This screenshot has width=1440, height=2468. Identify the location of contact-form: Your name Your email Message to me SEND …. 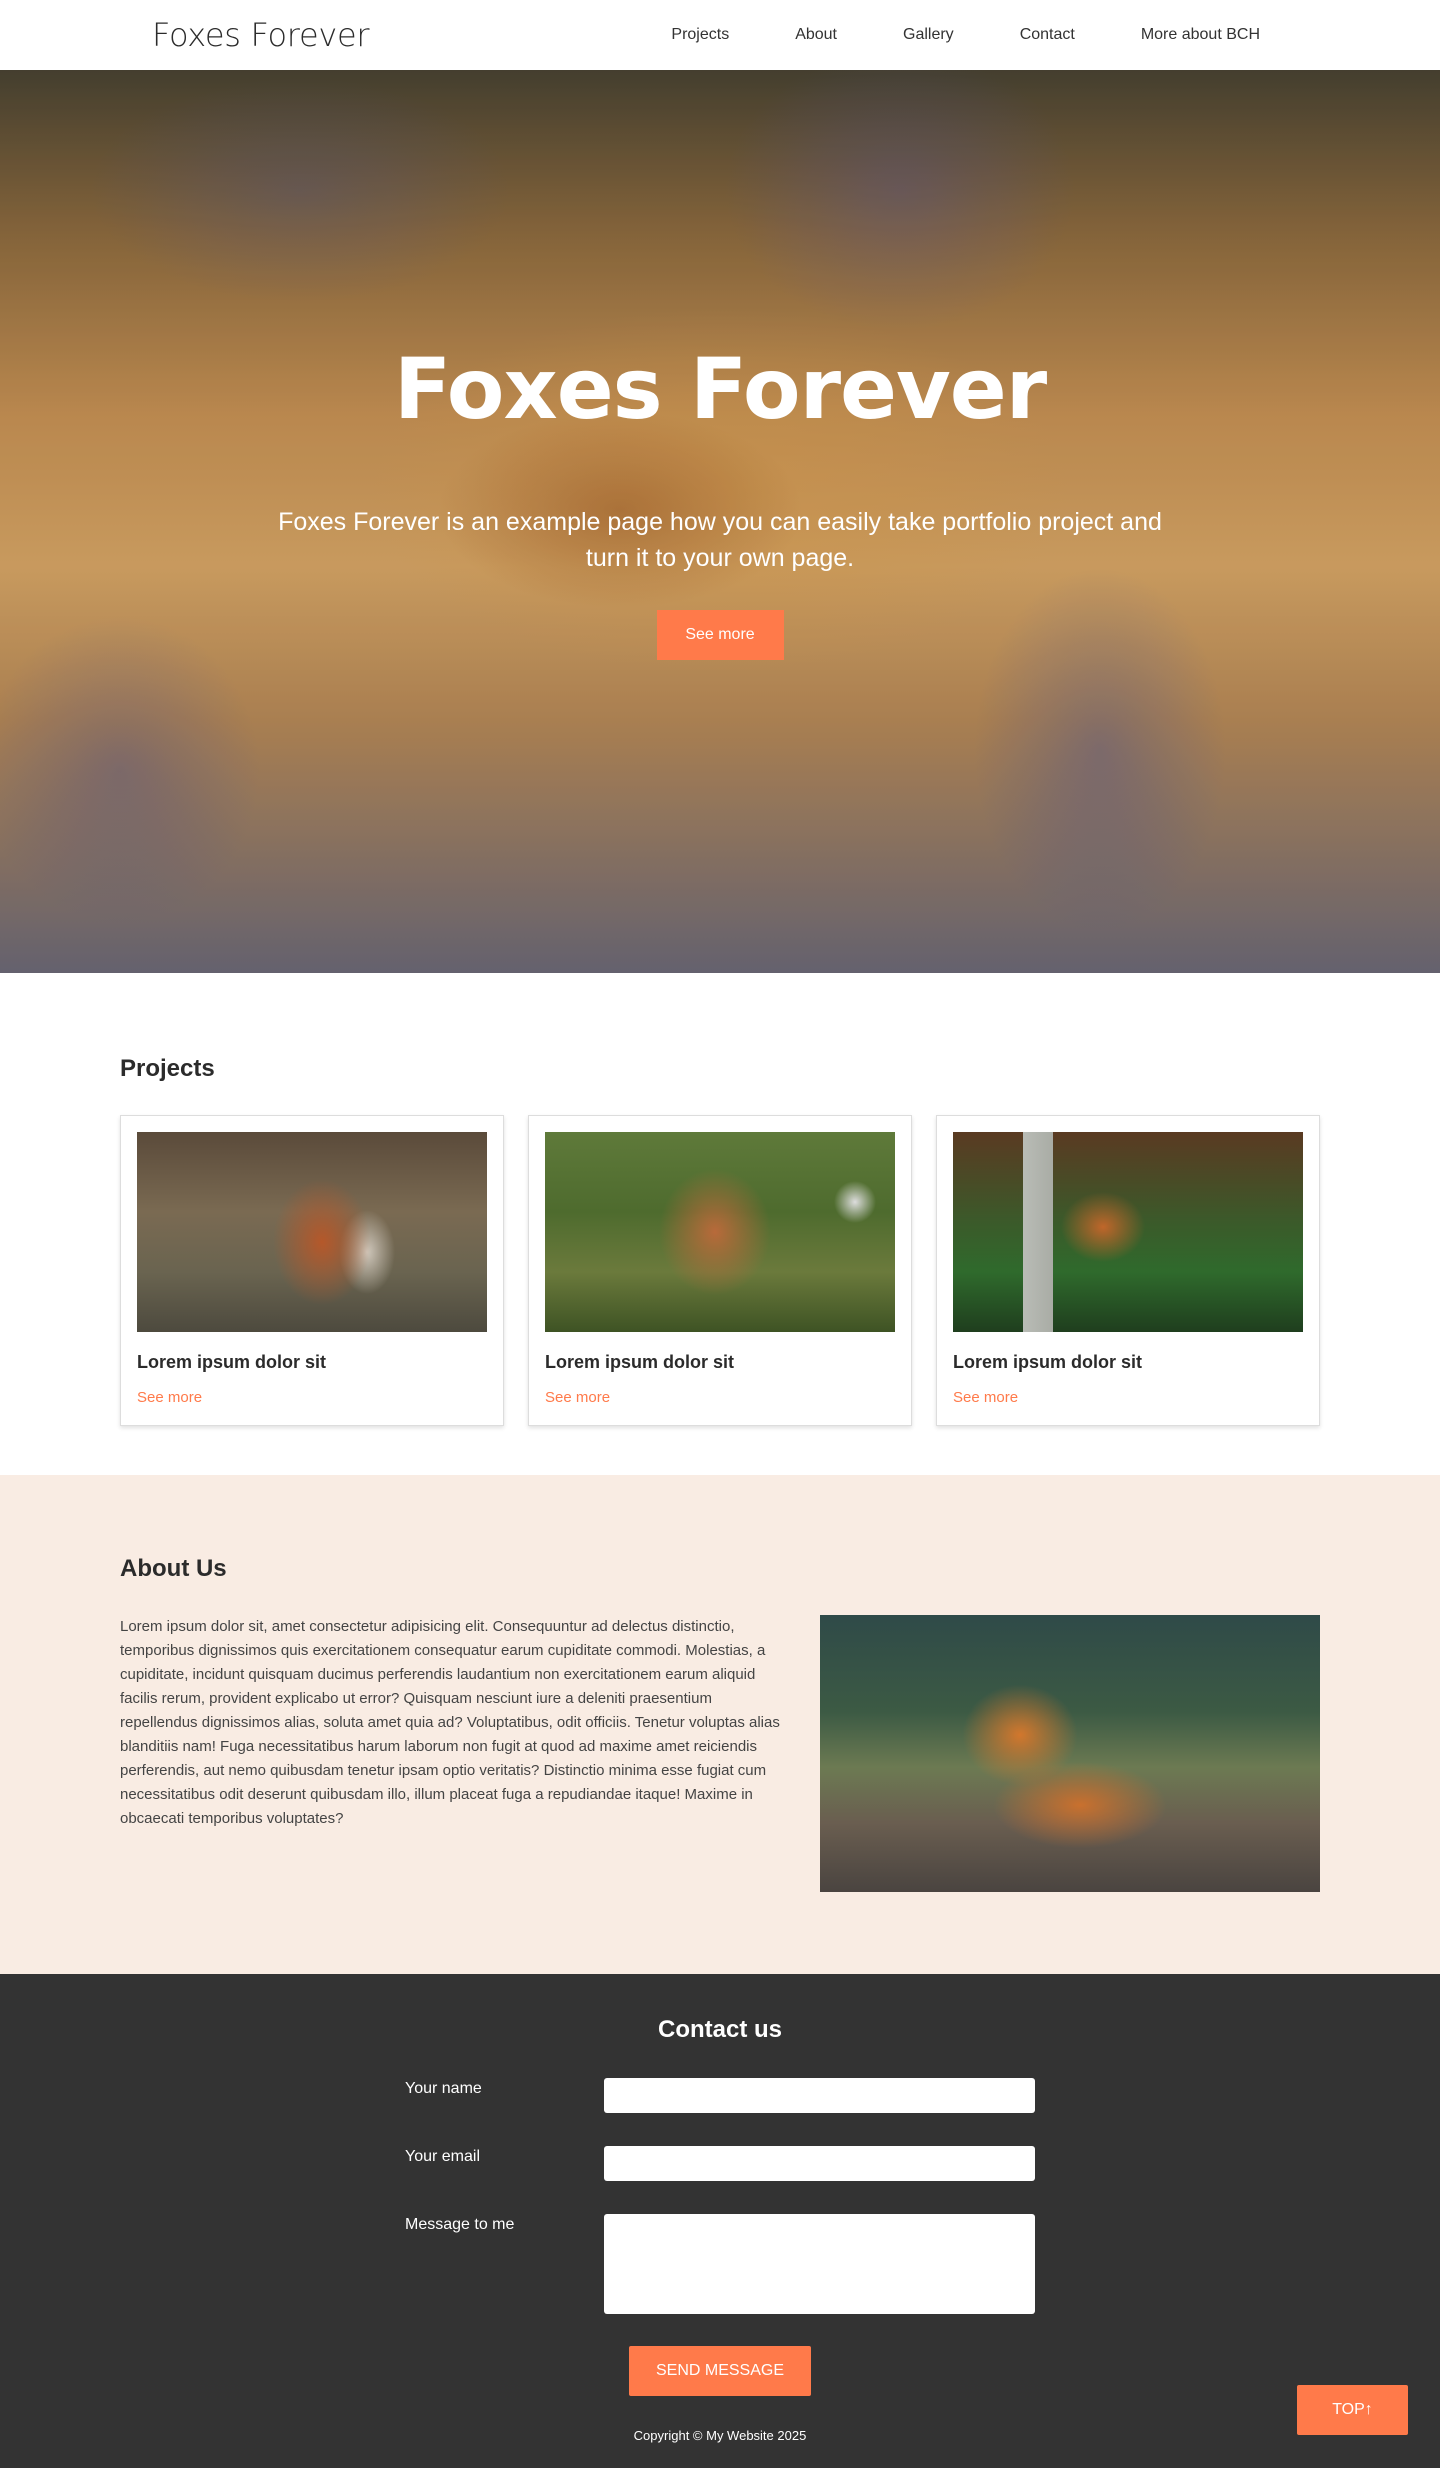
(720, 2237).